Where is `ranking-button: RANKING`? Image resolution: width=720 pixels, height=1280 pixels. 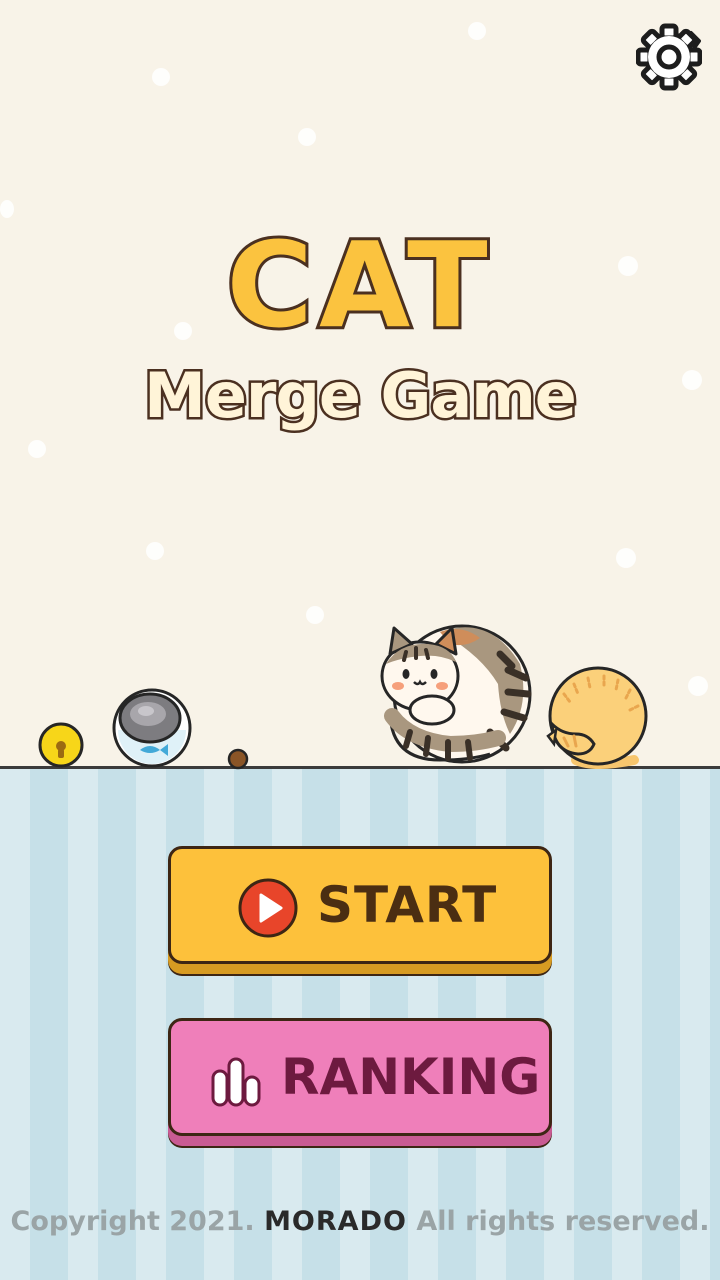
ranking-button: RANKING is located at coordinates (360, 1077).